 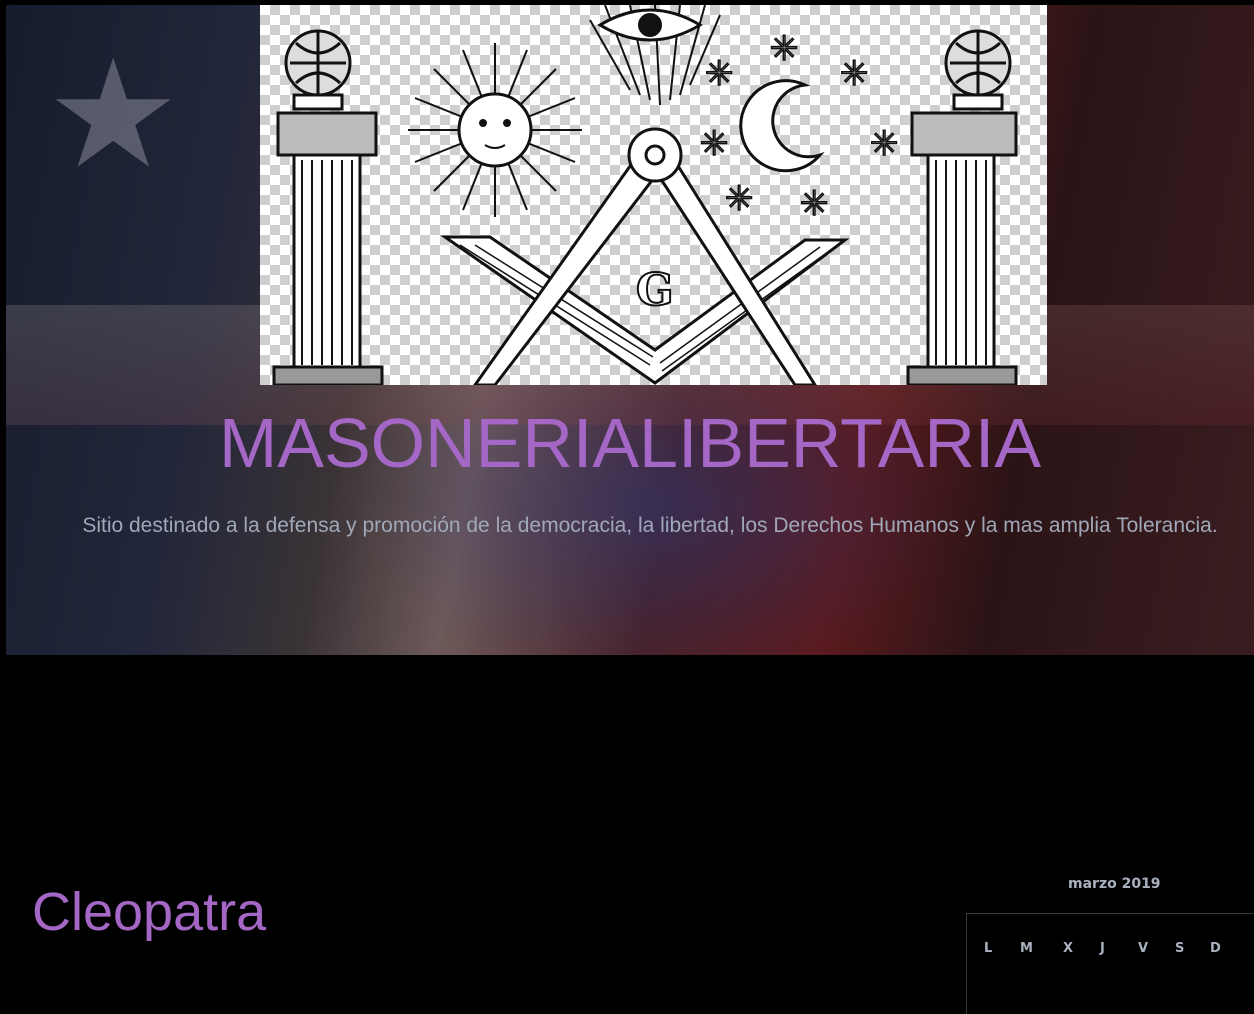 I want to click on calendar-day-header: V, so click(x=1143, y=948).